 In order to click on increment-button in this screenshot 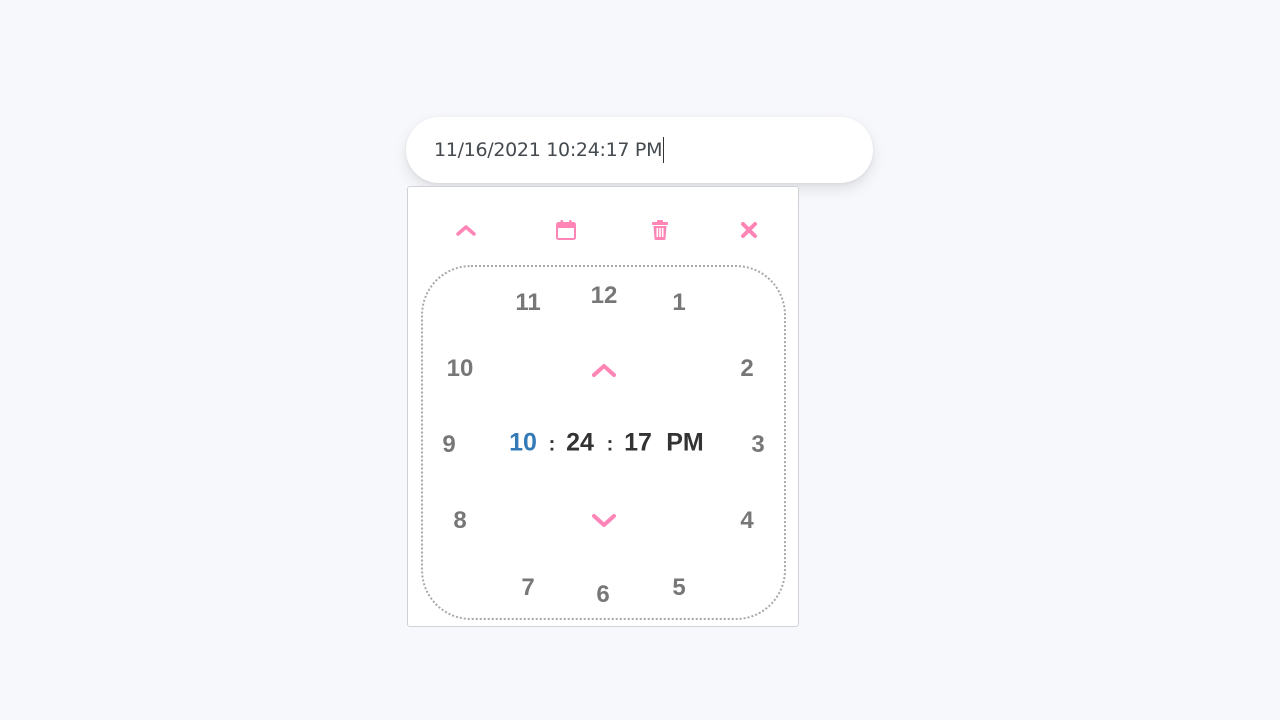, I will do `click(604, 370)`.